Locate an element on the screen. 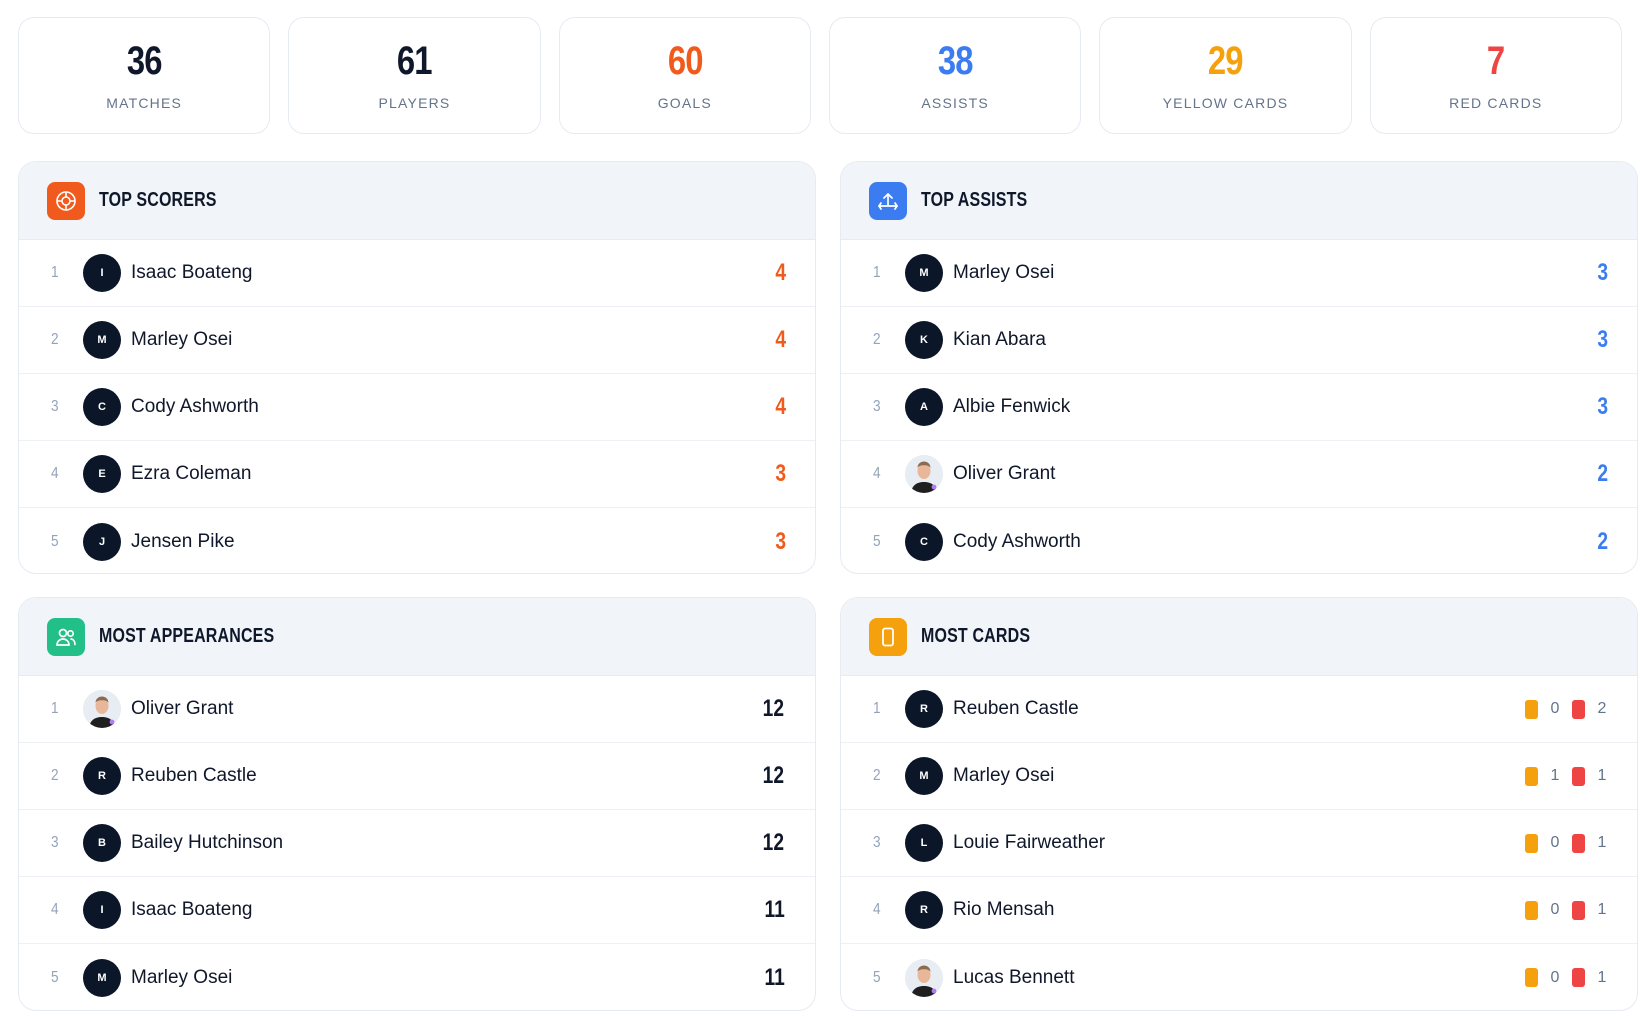 The width and height of the screenshot is (1642, 1021). player-row: 4 Oliver Grant 2 is located at coordinates (1239, 474).